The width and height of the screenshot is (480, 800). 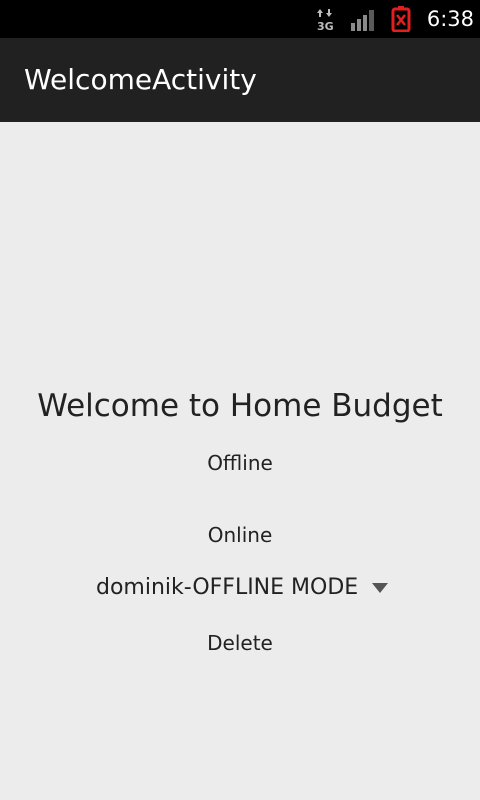 What do you see at coordinates (325, 26) in the screenshot?
I see `svg-text: 3G` at bounding box center [325, 26].